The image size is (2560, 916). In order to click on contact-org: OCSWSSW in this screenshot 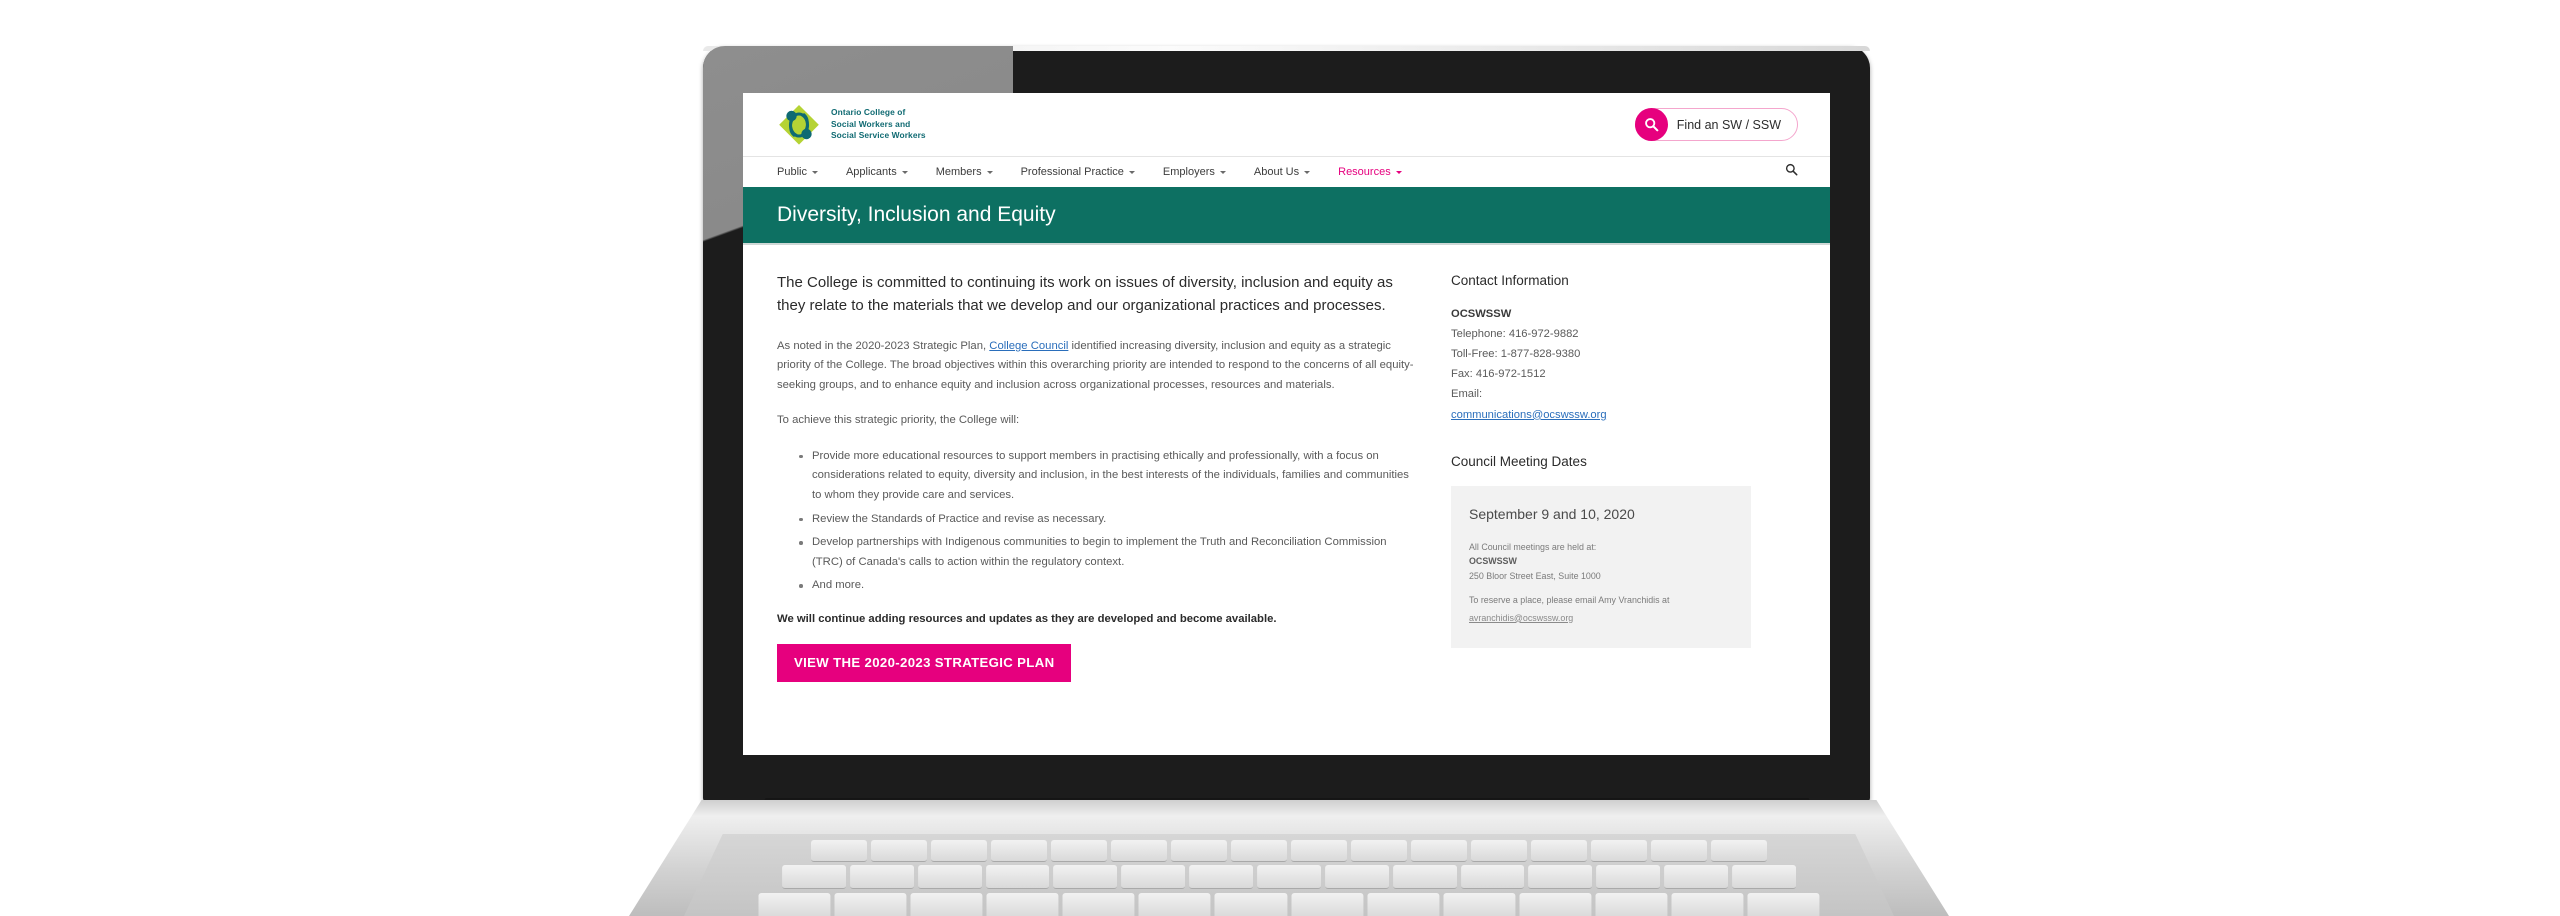, I will do `click(1481, 314)`.